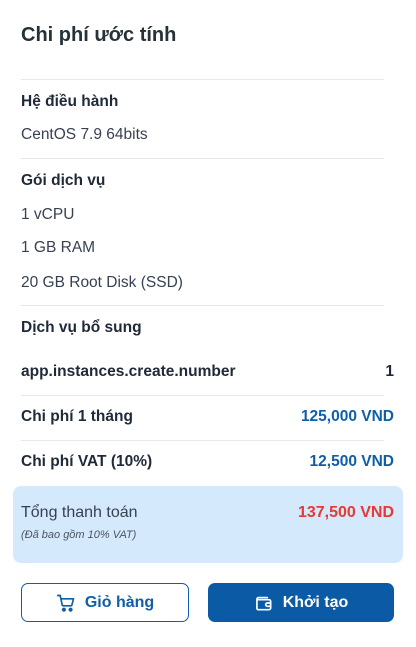 The width and height of the screenshot is (416, 647). I want to click on total-amount: 137,500 VND, so click(345, 512).